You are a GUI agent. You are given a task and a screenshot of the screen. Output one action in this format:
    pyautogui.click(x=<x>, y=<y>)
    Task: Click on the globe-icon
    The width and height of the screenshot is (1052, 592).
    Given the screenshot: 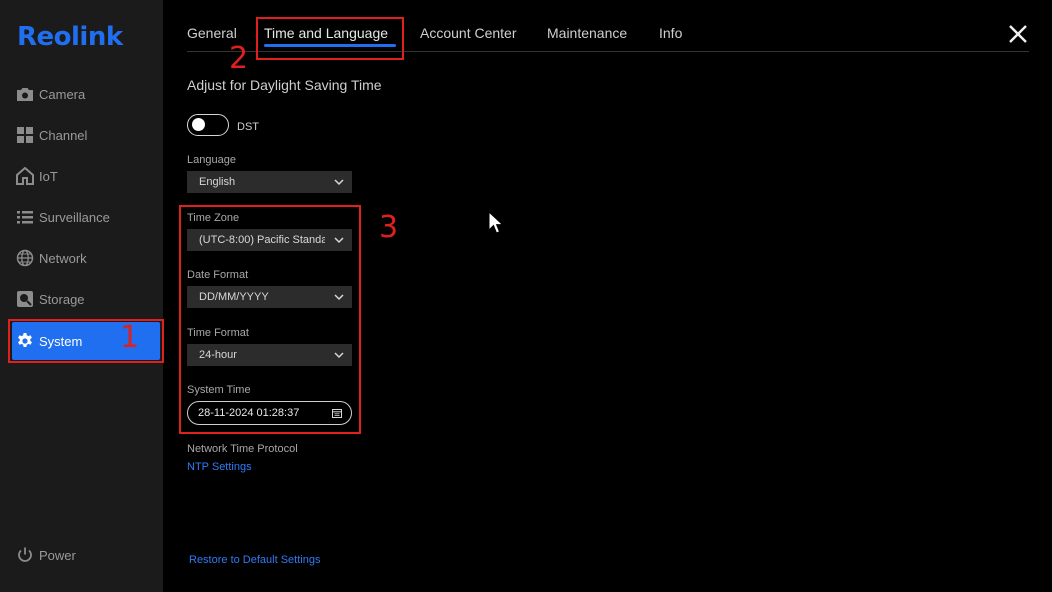 What is the action you would take?
    pyautogui.click(x=25, y=258)
    